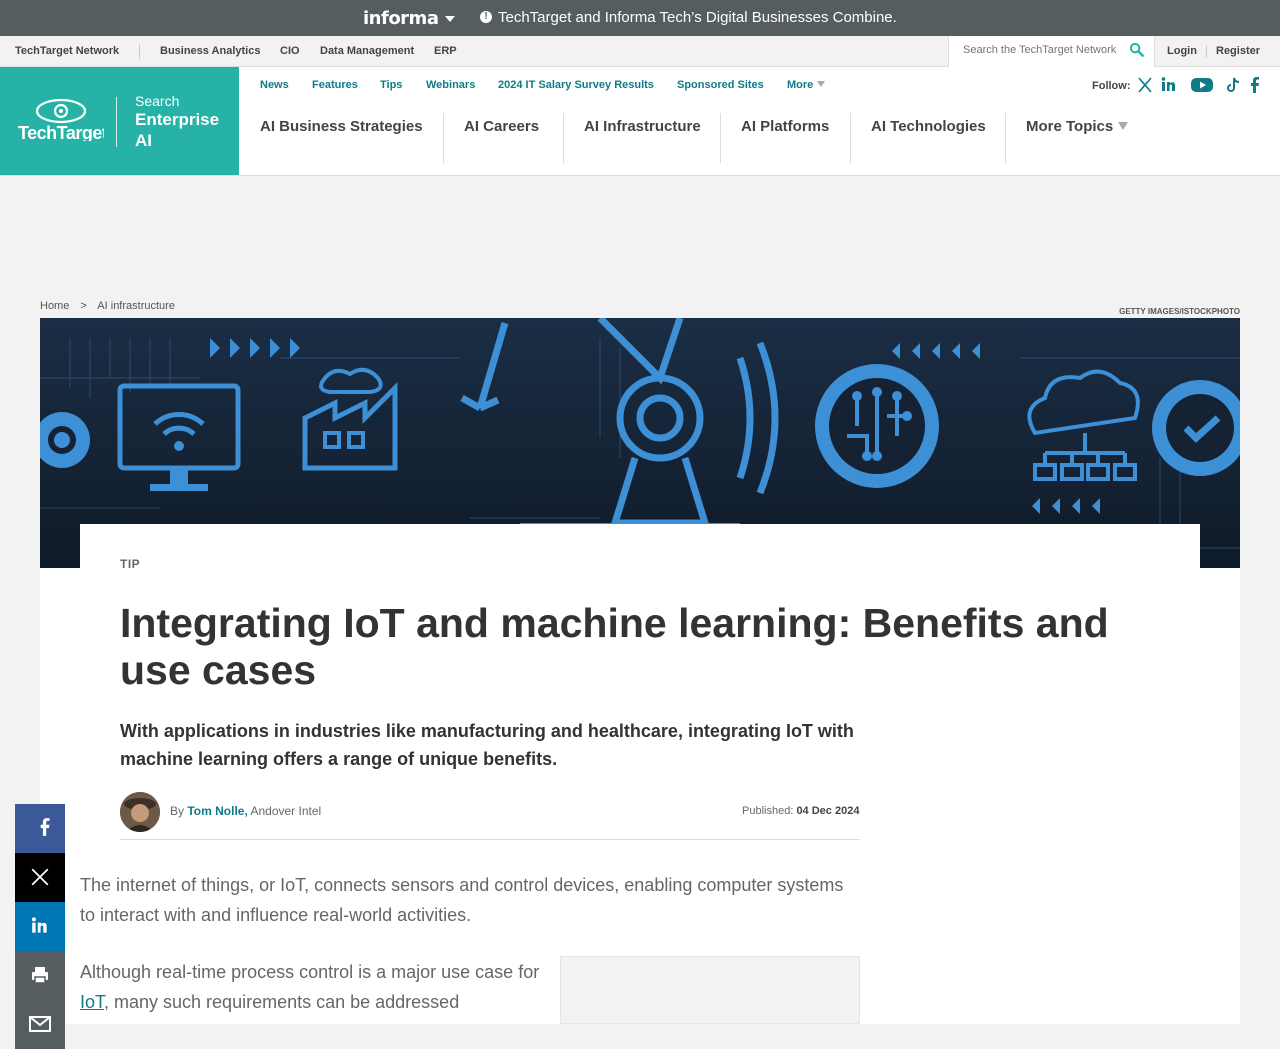  Describe the element at coordinates (391, 85) in the screenshot. I see `subnav-tips: Tips` at that location.